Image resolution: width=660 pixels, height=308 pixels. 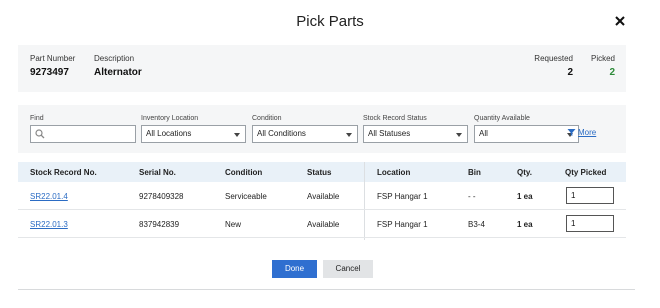 I want to click on picked-block: Picked 2, so click(x=601, y=66).